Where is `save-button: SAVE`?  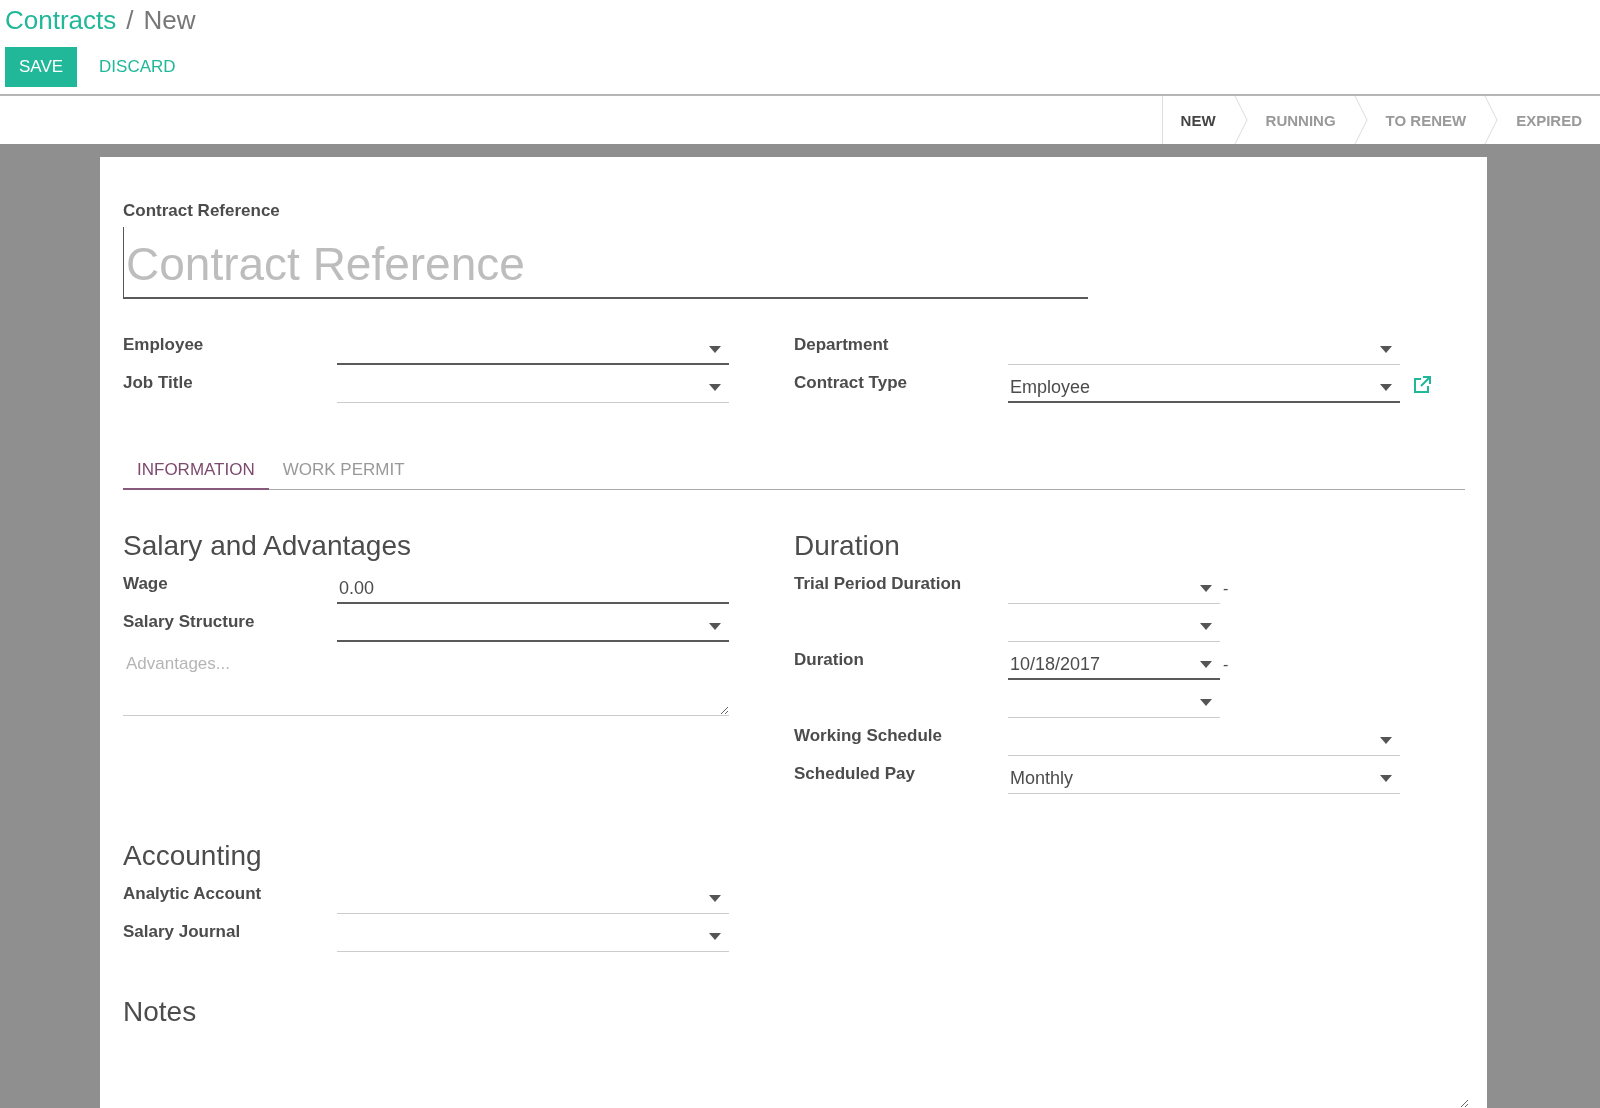 save-button: SAVE is located at coordinates (41, 67).